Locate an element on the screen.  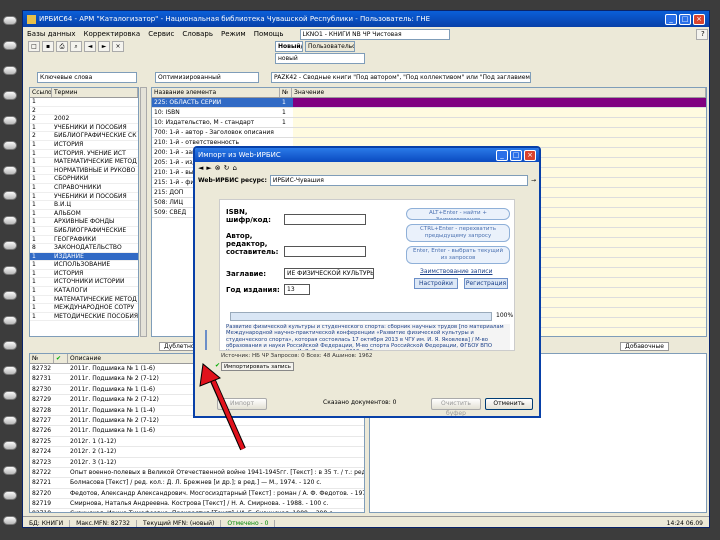
menu-help: Помощь is located at coordinates (269, 34).